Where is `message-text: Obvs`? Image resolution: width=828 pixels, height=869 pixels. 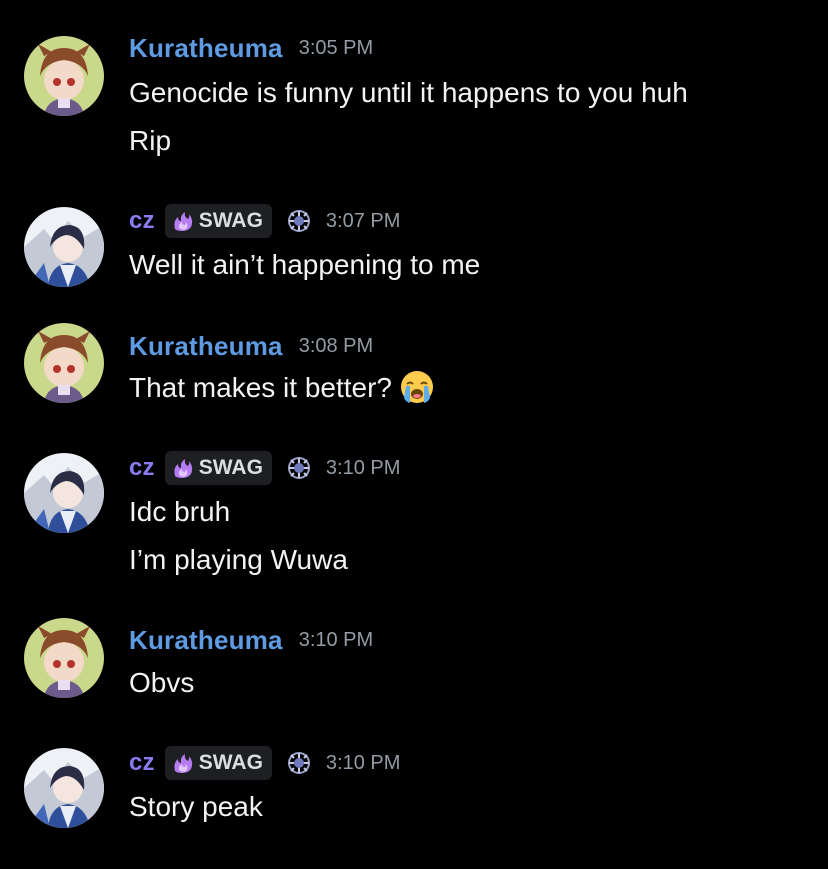
message-text: Obvs is located at coordinates (162, 682).